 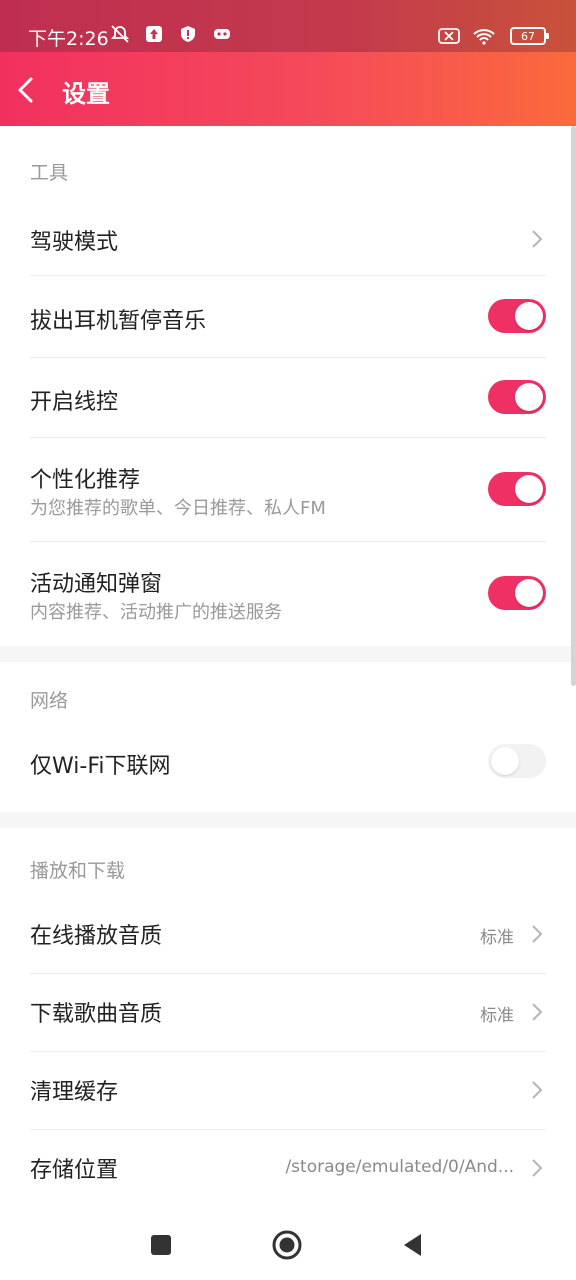 What do you see at coordinates (85, 480) in the screenshot?
I see `personalized-label: 个性化推荐` at bounding box center [85, 480].